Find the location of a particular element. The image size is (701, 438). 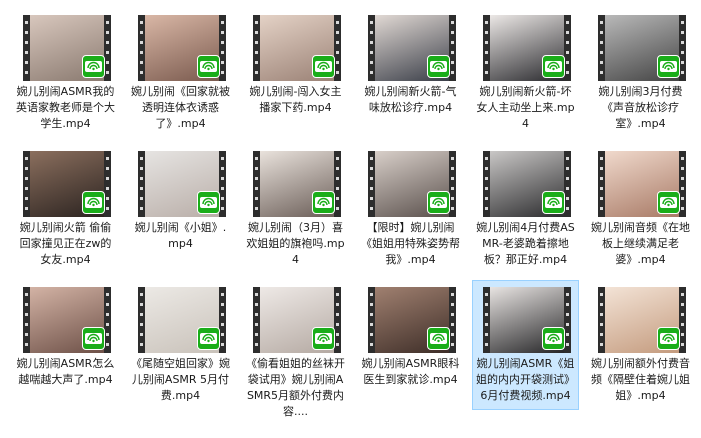

file-item: 婉儿别闹ASMR《姐姐的内内开袋测试》6月付费视频.mp4 is located at coordinates (525, 345).